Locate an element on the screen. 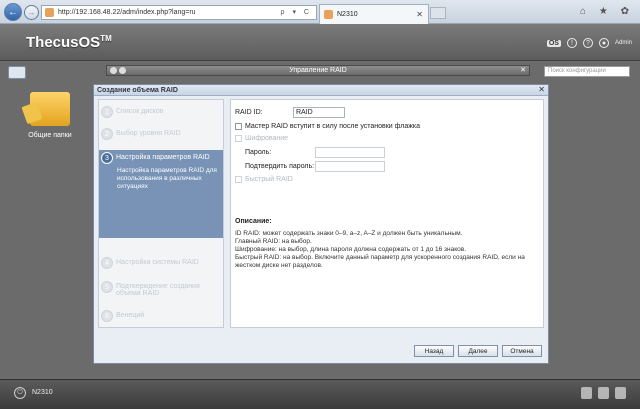 This screenshot has height=409, width=640. desktop-switch-icon is located at coordinates (17, 72).